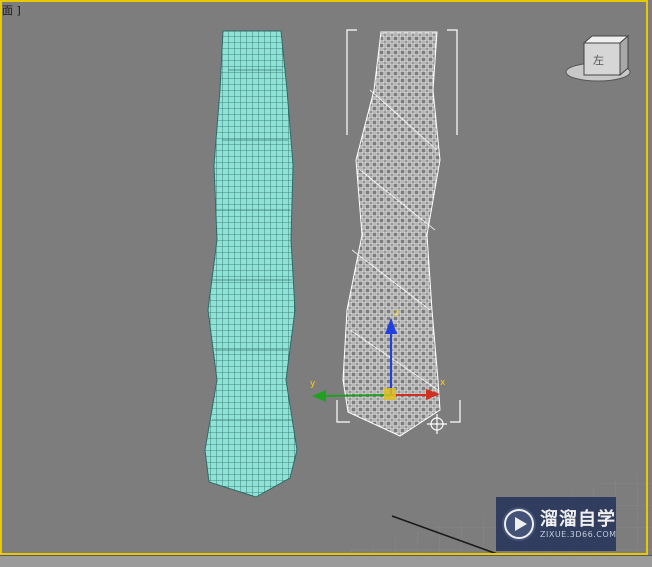 The width and height of the screenshot is (652, 567). I want to click on gizmo-z-label: z, so click(396, 313).